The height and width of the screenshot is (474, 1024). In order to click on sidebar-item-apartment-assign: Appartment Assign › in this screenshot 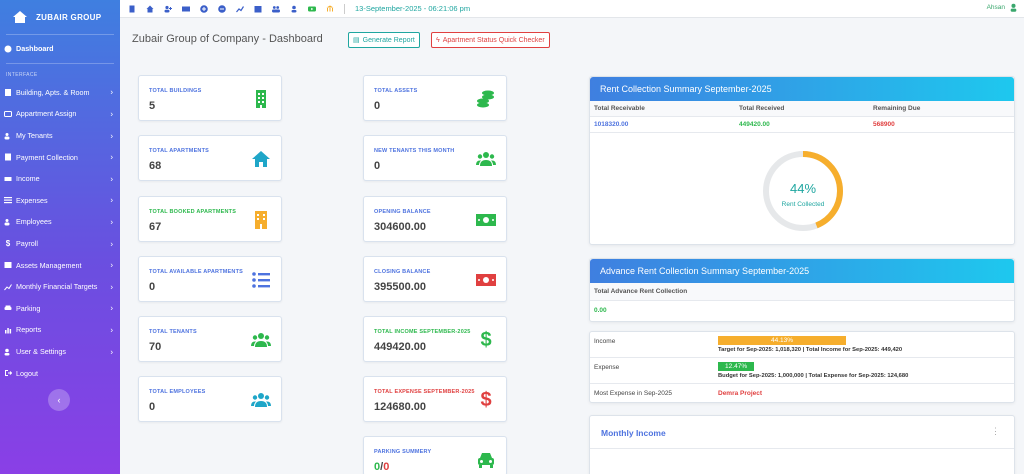, I will do `click(60, 114)`.